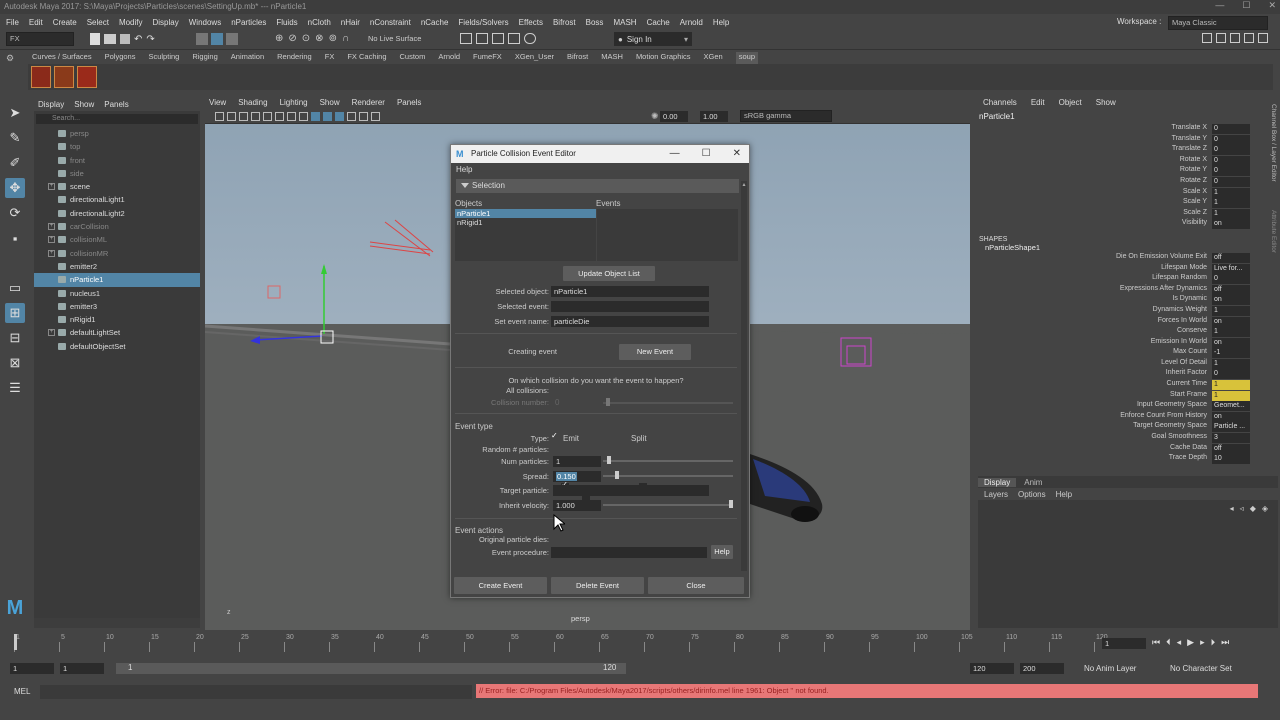  Describe the element at coordinates (1272, 154) in the screenshot. I see `channel-box-side-tab: Channel Box / Layer Editor` at that location.